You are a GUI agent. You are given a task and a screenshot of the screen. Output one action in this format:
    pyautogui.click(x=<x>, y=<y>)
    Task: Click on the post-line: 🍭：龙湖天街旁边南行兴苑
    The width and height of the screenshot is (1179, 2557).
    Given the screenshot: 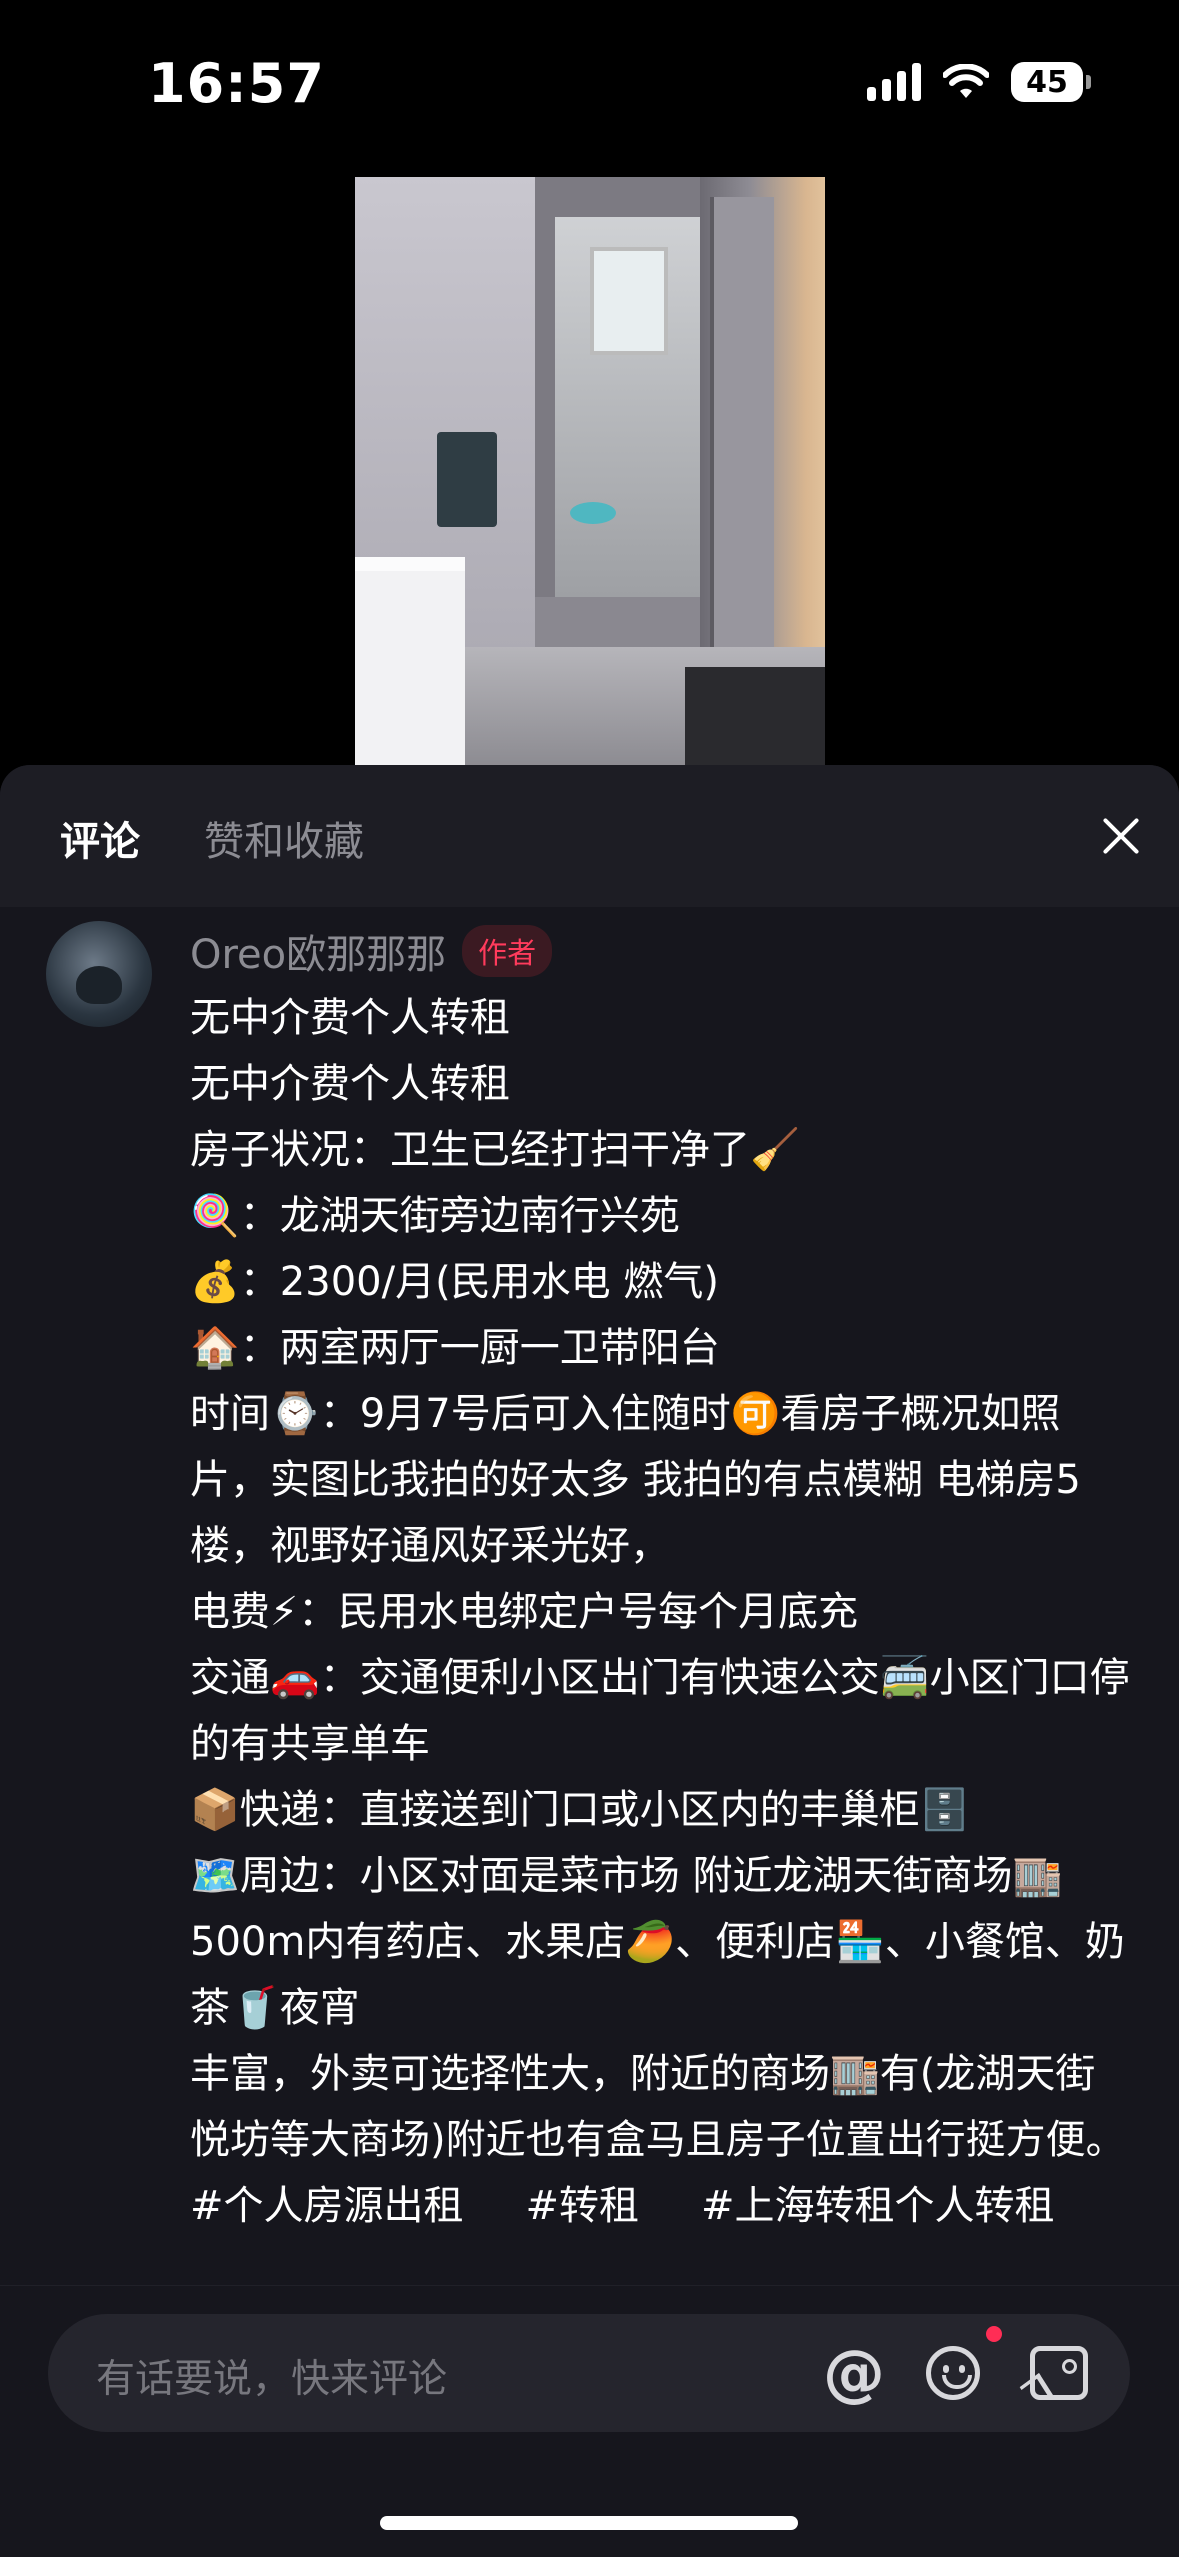 What is the action you would take?
    pyautogui.click(x=435, y=1216)
    